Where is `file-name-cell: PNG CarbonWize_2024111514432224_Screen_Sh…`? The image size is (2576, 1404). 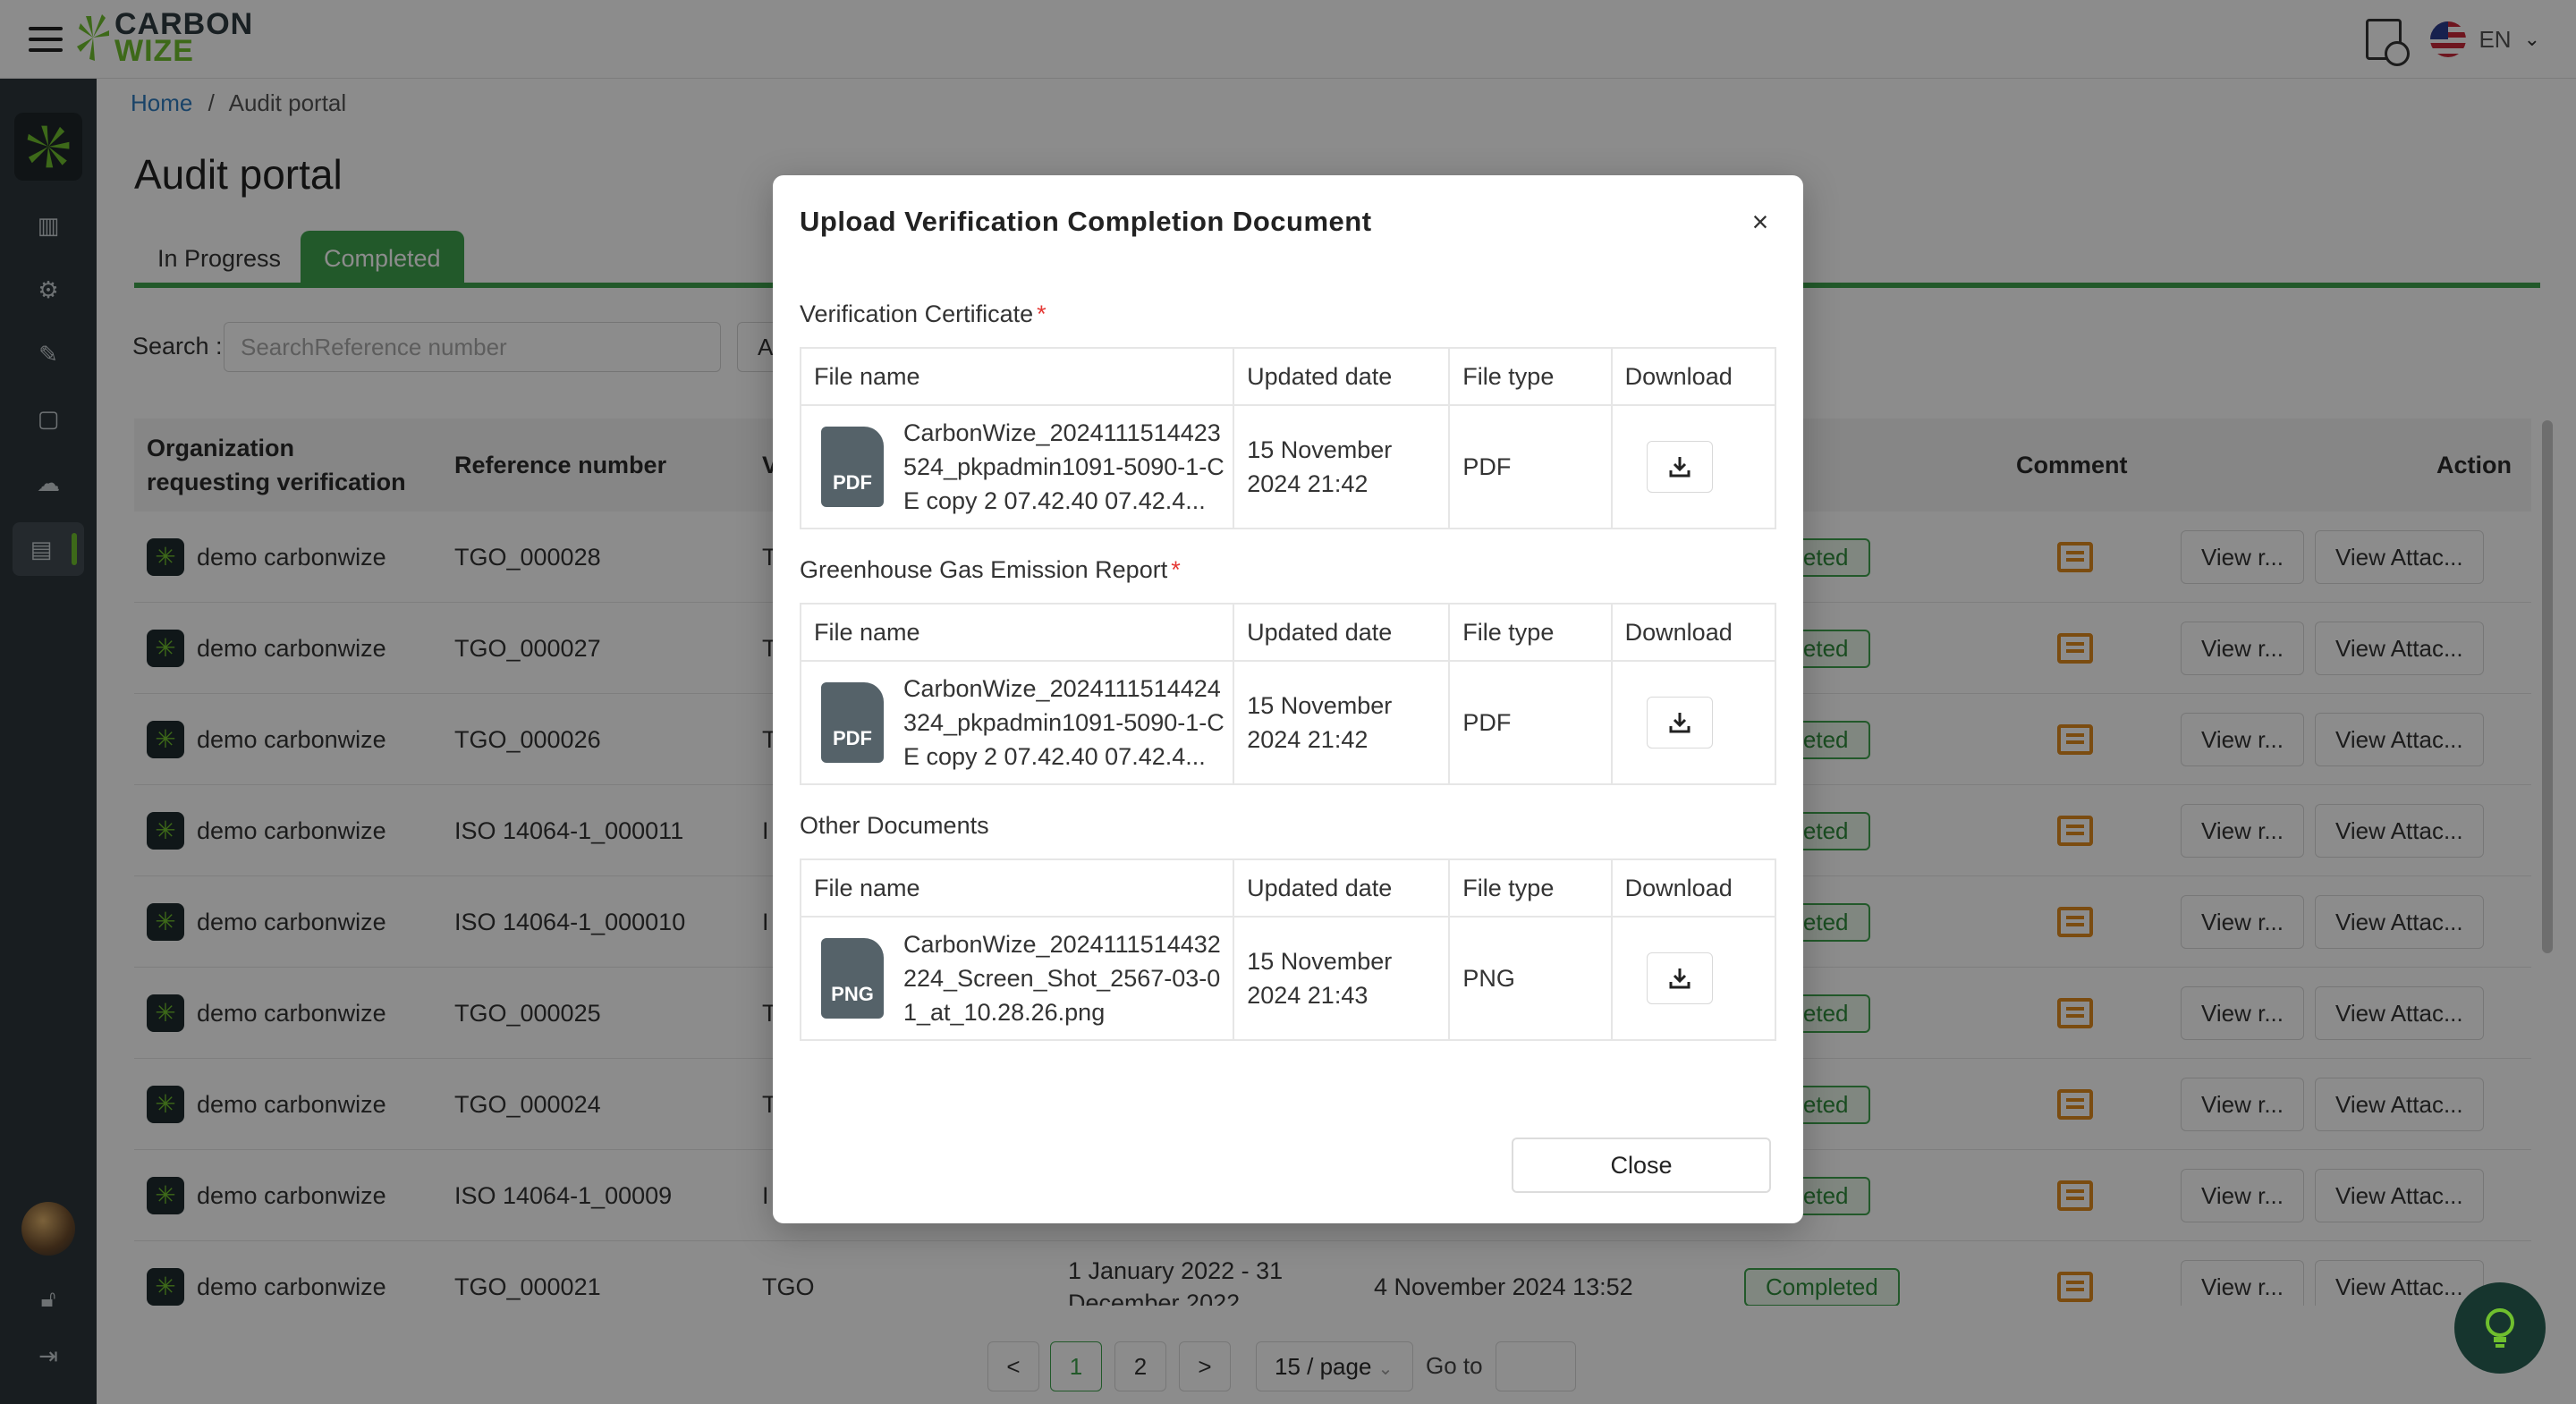 file-name-cell: PNG CarbonWize_2024111514432224_Screen_Sh… is located at coordinates (1018, 979).